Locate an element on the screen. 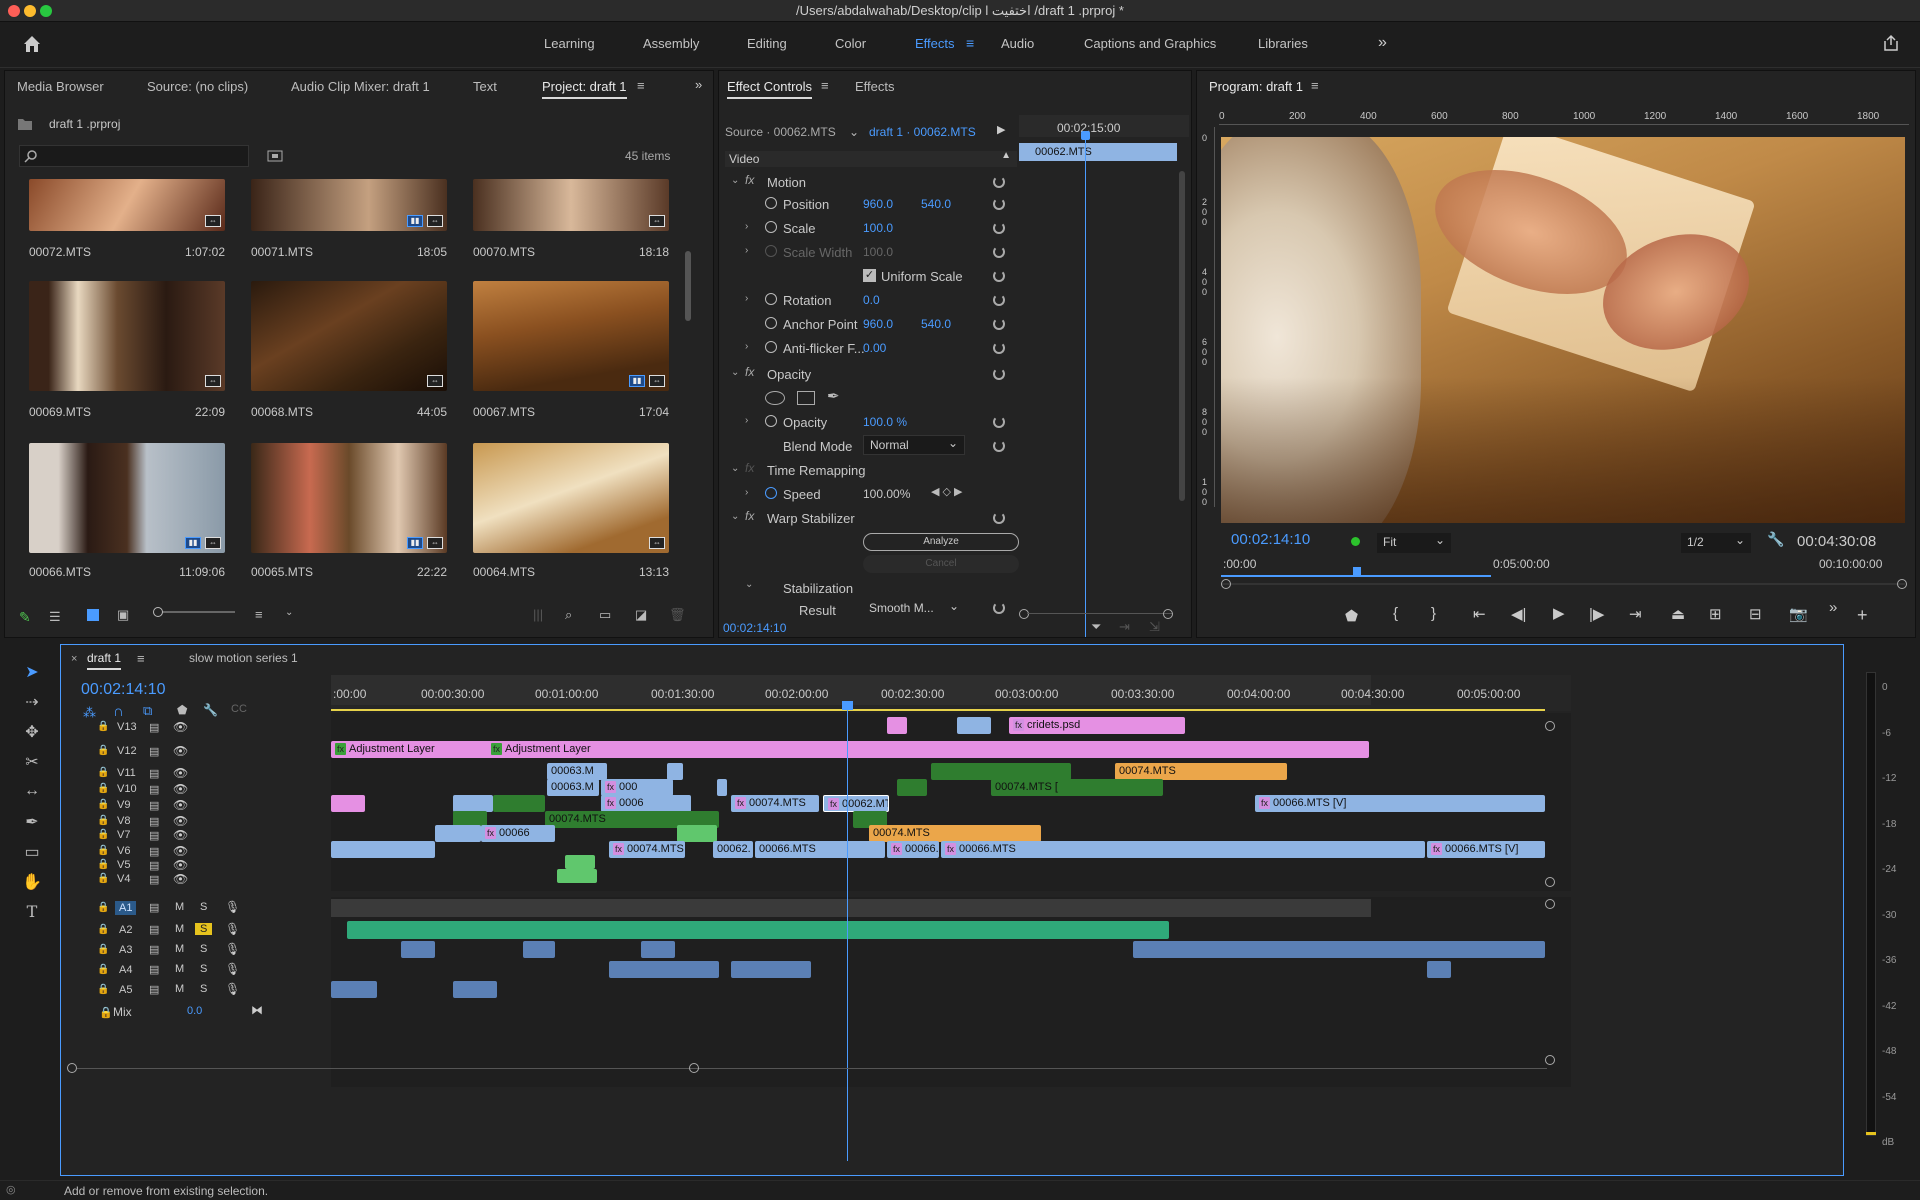 Image resolution: width=1920 pixels, height=1200 pixels. program-title: Program: draft 1 is located at coordinates (1256, 88).